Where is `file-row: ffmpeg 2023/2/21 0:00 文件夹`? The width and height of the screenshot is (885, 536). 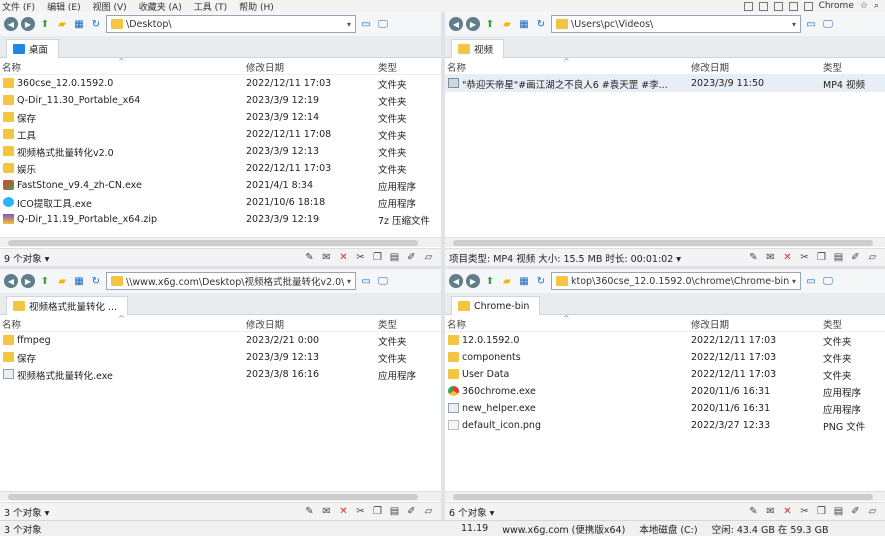
file-row: ffmpeg 2023/2/21 0:00 文件夹 is located at coordinates (220, 340).